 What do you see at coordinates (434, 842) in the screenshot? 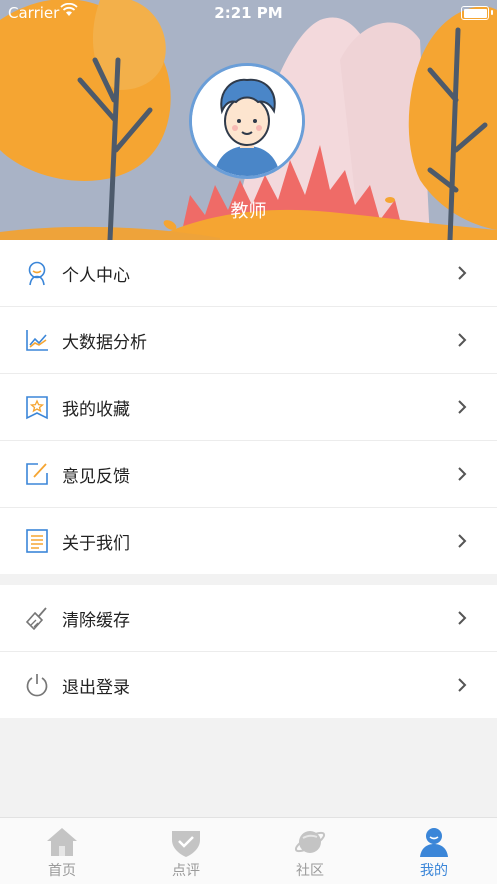
I see `profile-icon` at bounding box center [434, 842].